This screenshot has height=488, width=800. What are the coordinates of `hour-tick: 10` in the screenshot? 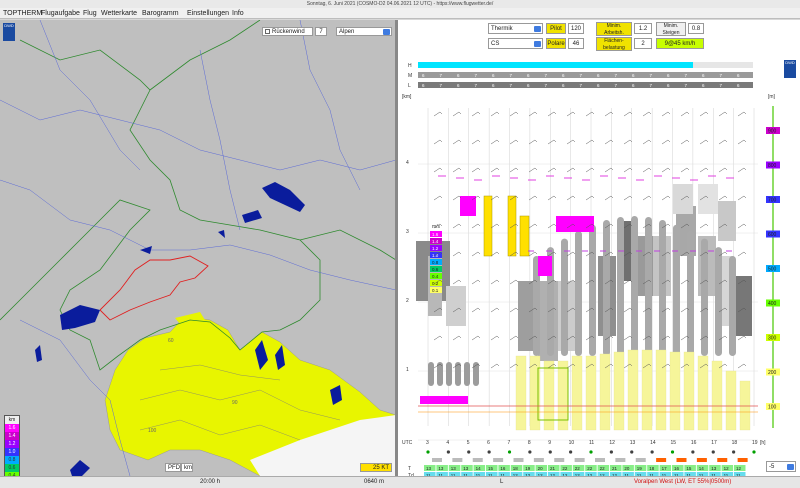 It's located at (572, 443).